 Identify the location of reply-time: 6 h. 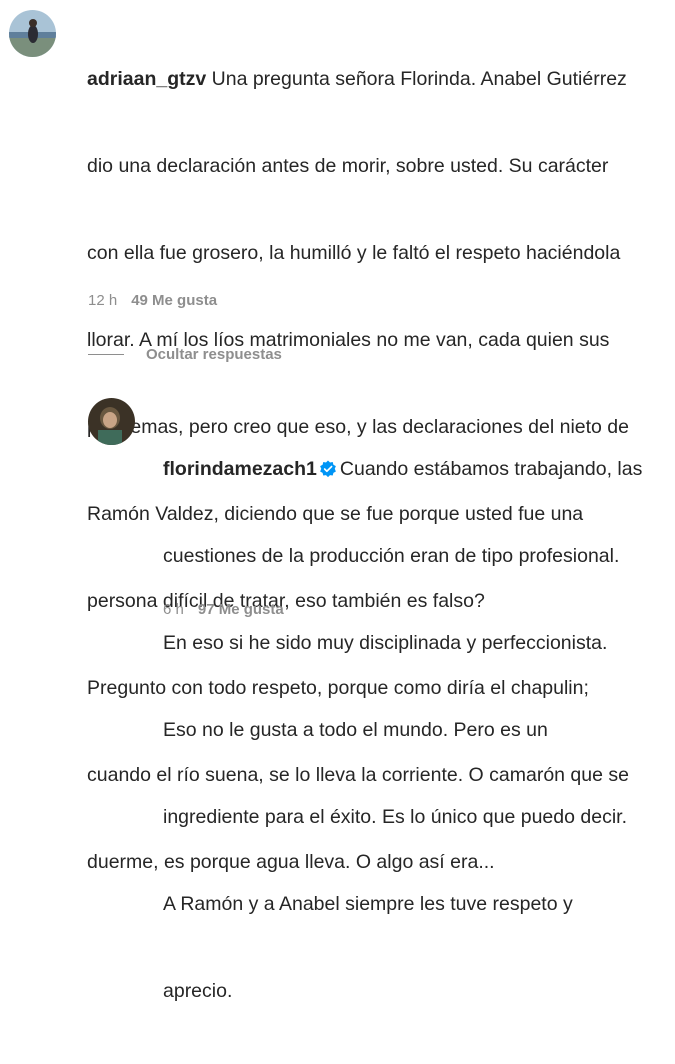
(173, 609).